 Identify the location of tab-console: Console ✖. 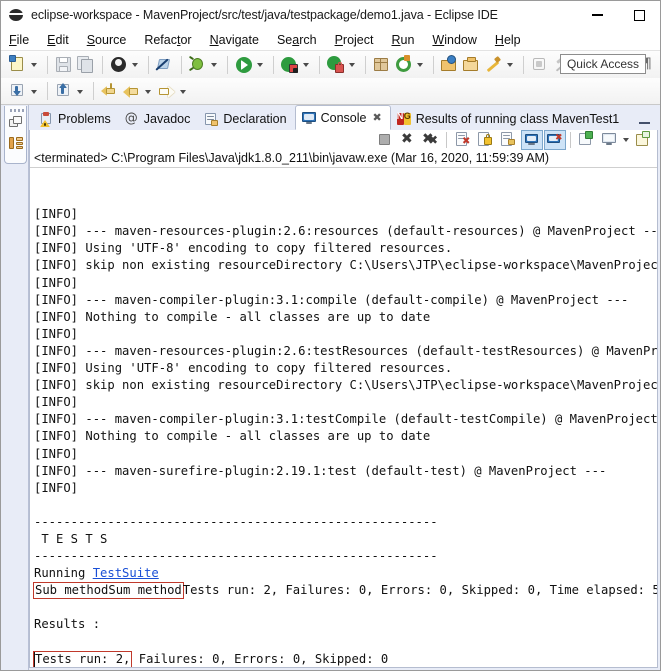
(342, 117).